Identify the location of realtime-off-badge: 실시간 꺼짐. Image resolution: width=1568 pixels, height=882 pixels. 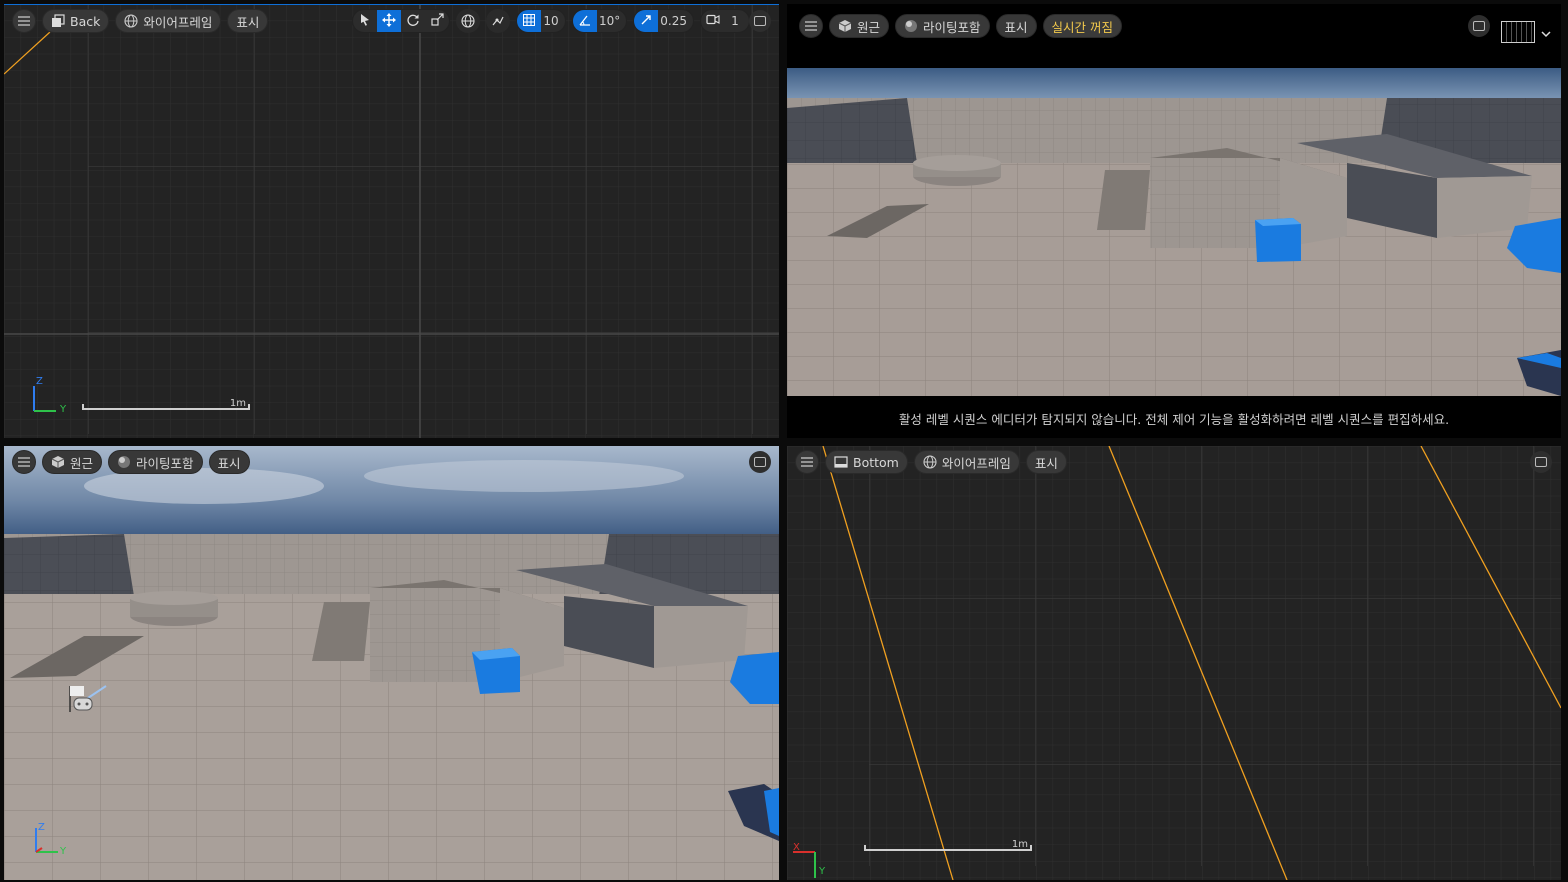
(1082, 26).